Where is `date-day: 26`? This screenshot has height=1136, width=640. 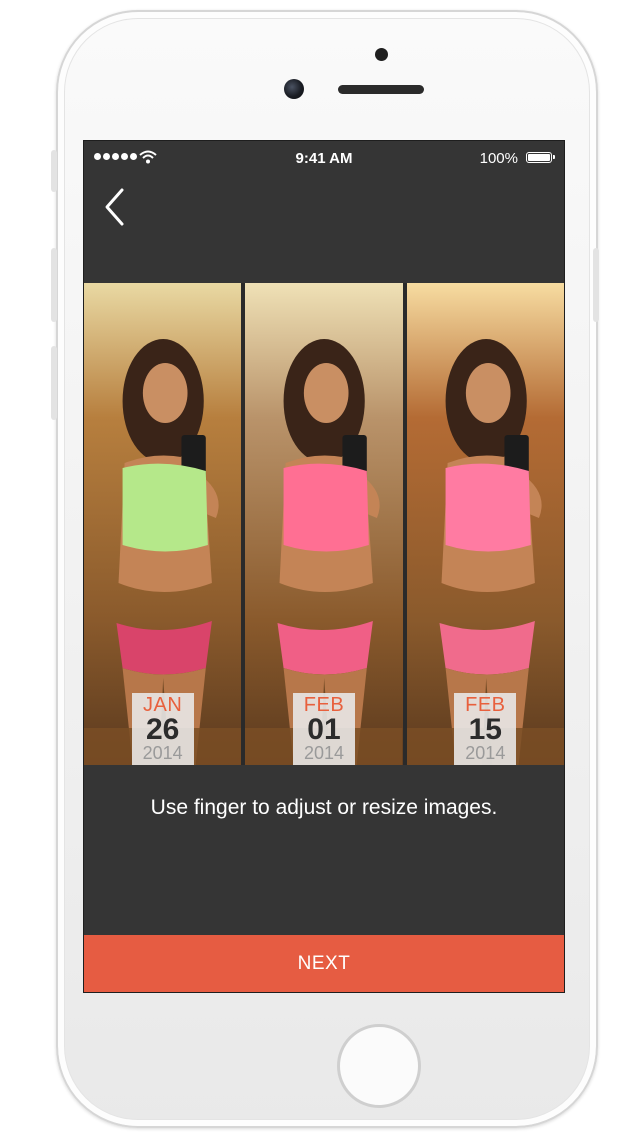 date-day: 26 is located at coordinates (162, 729).